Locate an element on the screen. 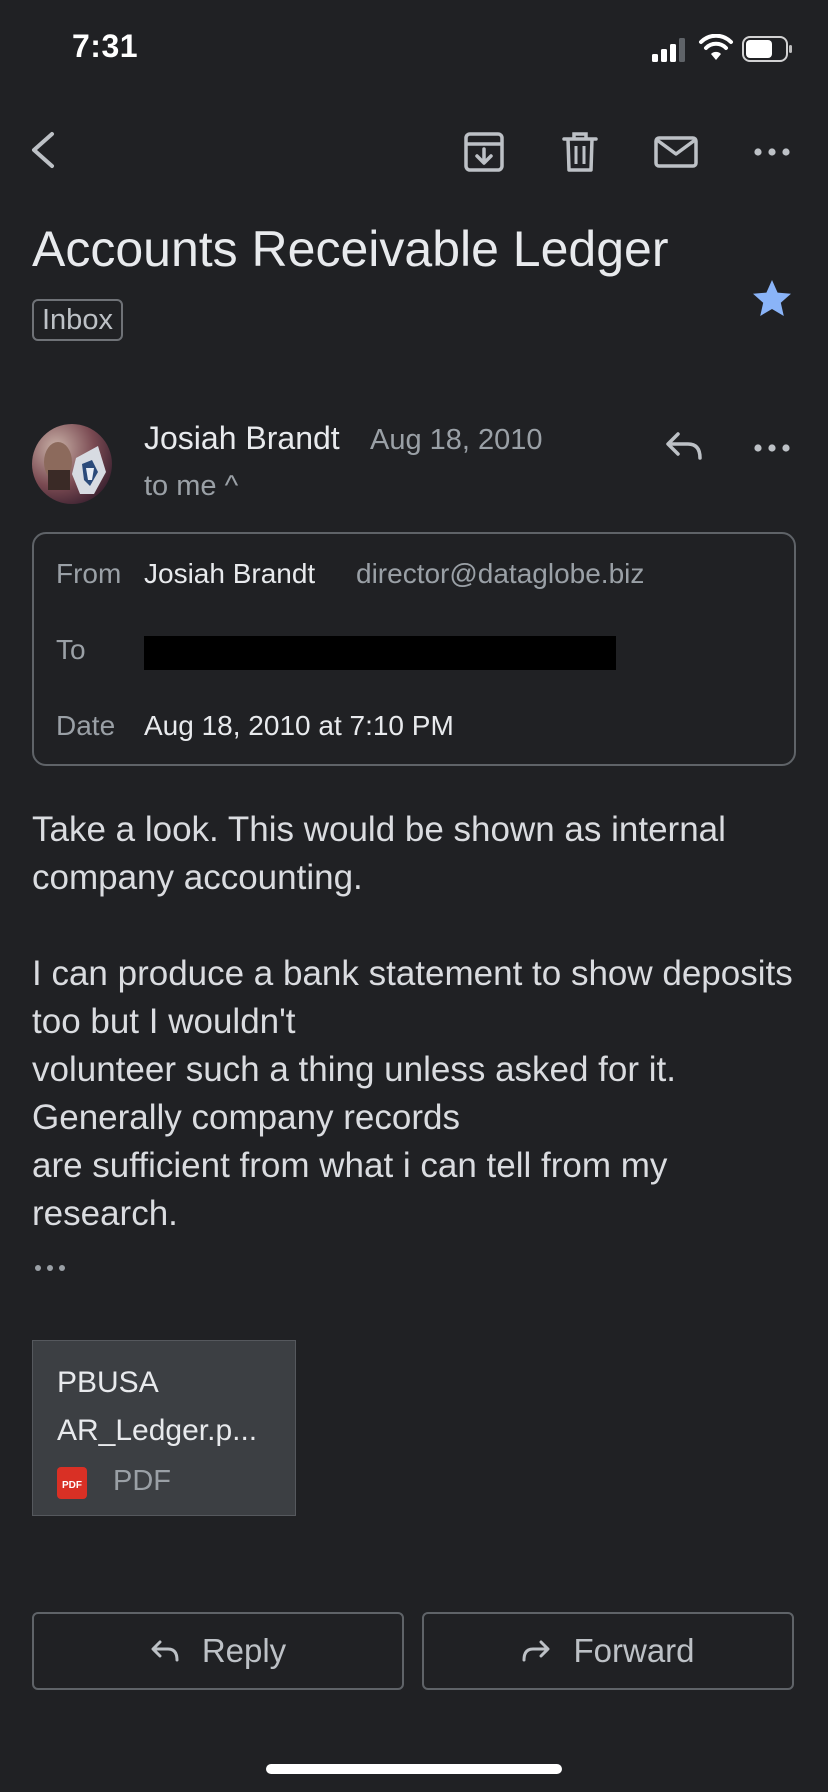 Image resolution: width=828 pixels, height=1792 pixels. attachment-filename-line1: PBUSA is located at coordinates (108, 1382).